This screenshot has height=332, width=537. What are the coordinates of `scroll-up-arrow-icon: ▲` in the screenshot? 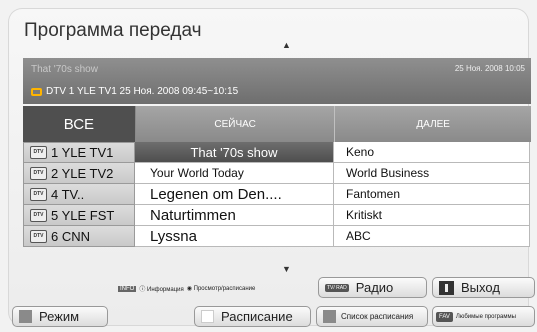 It's located at (286, 45).